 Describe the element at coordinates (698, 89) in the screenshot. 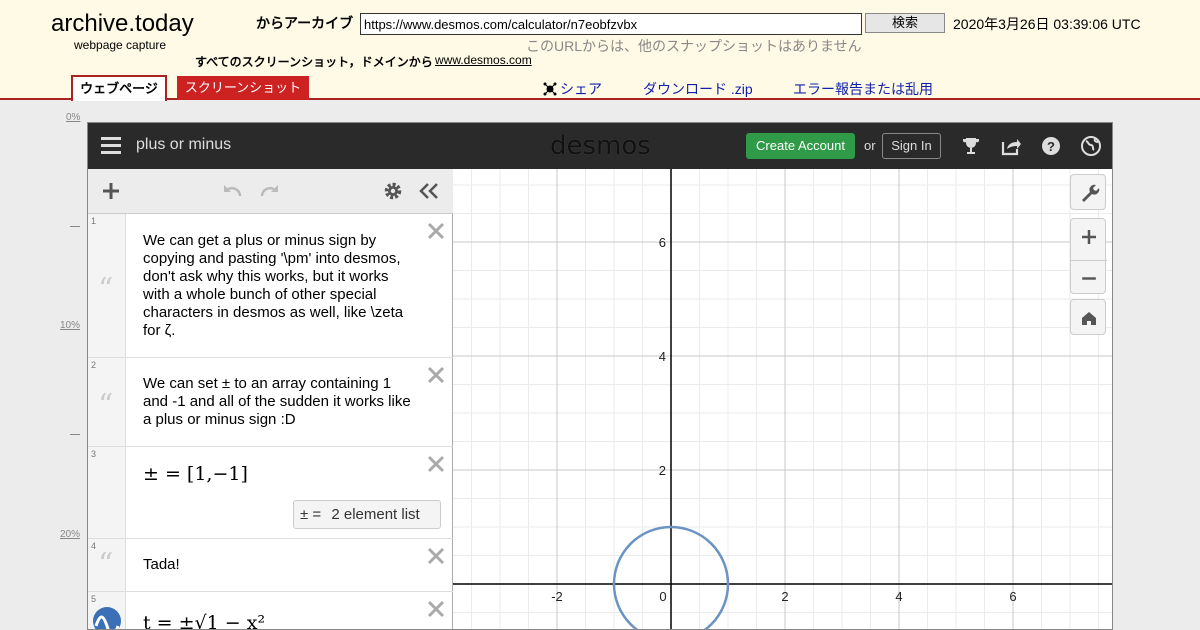

I see `download-link: ダウンロード .zip` at that location.